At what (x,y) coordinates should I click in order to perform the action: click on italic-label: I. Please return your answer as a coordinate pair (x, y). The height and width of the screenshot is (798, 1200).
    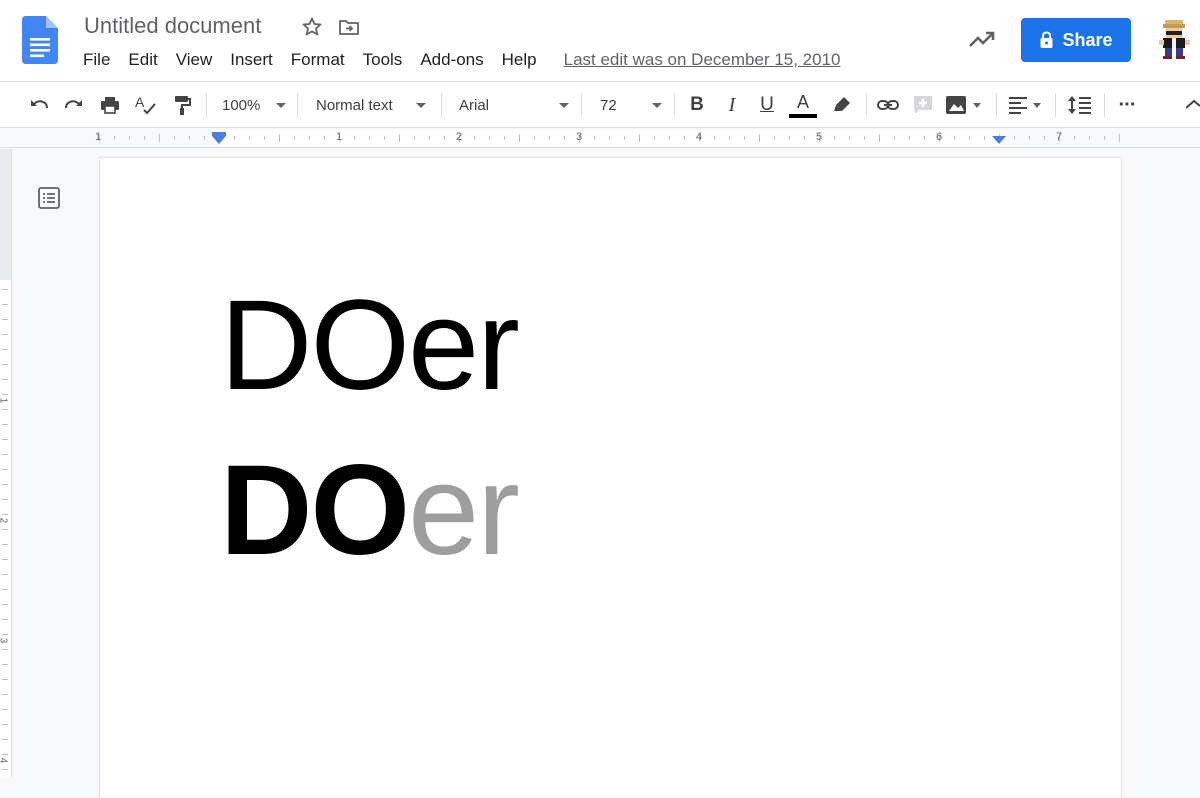
    Looking at the image, I should click on (732, 104).